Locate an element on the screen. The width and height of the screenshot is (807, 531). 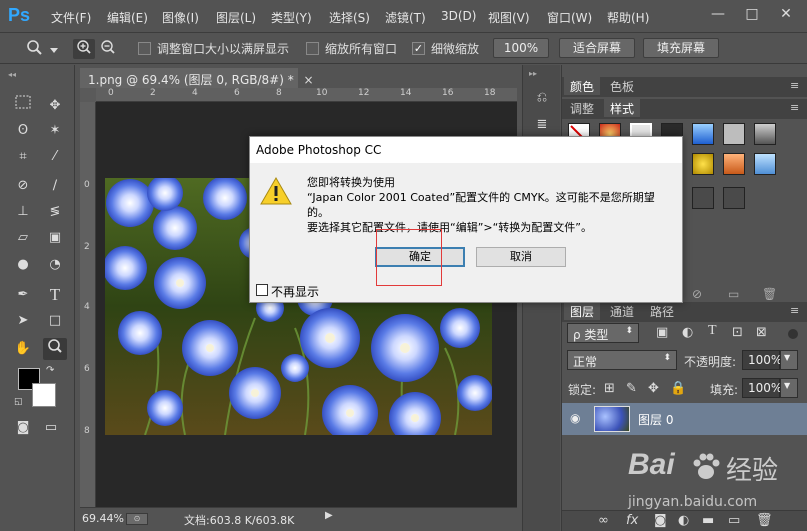
document-close-icon: × is located at coordinates (309, 80).